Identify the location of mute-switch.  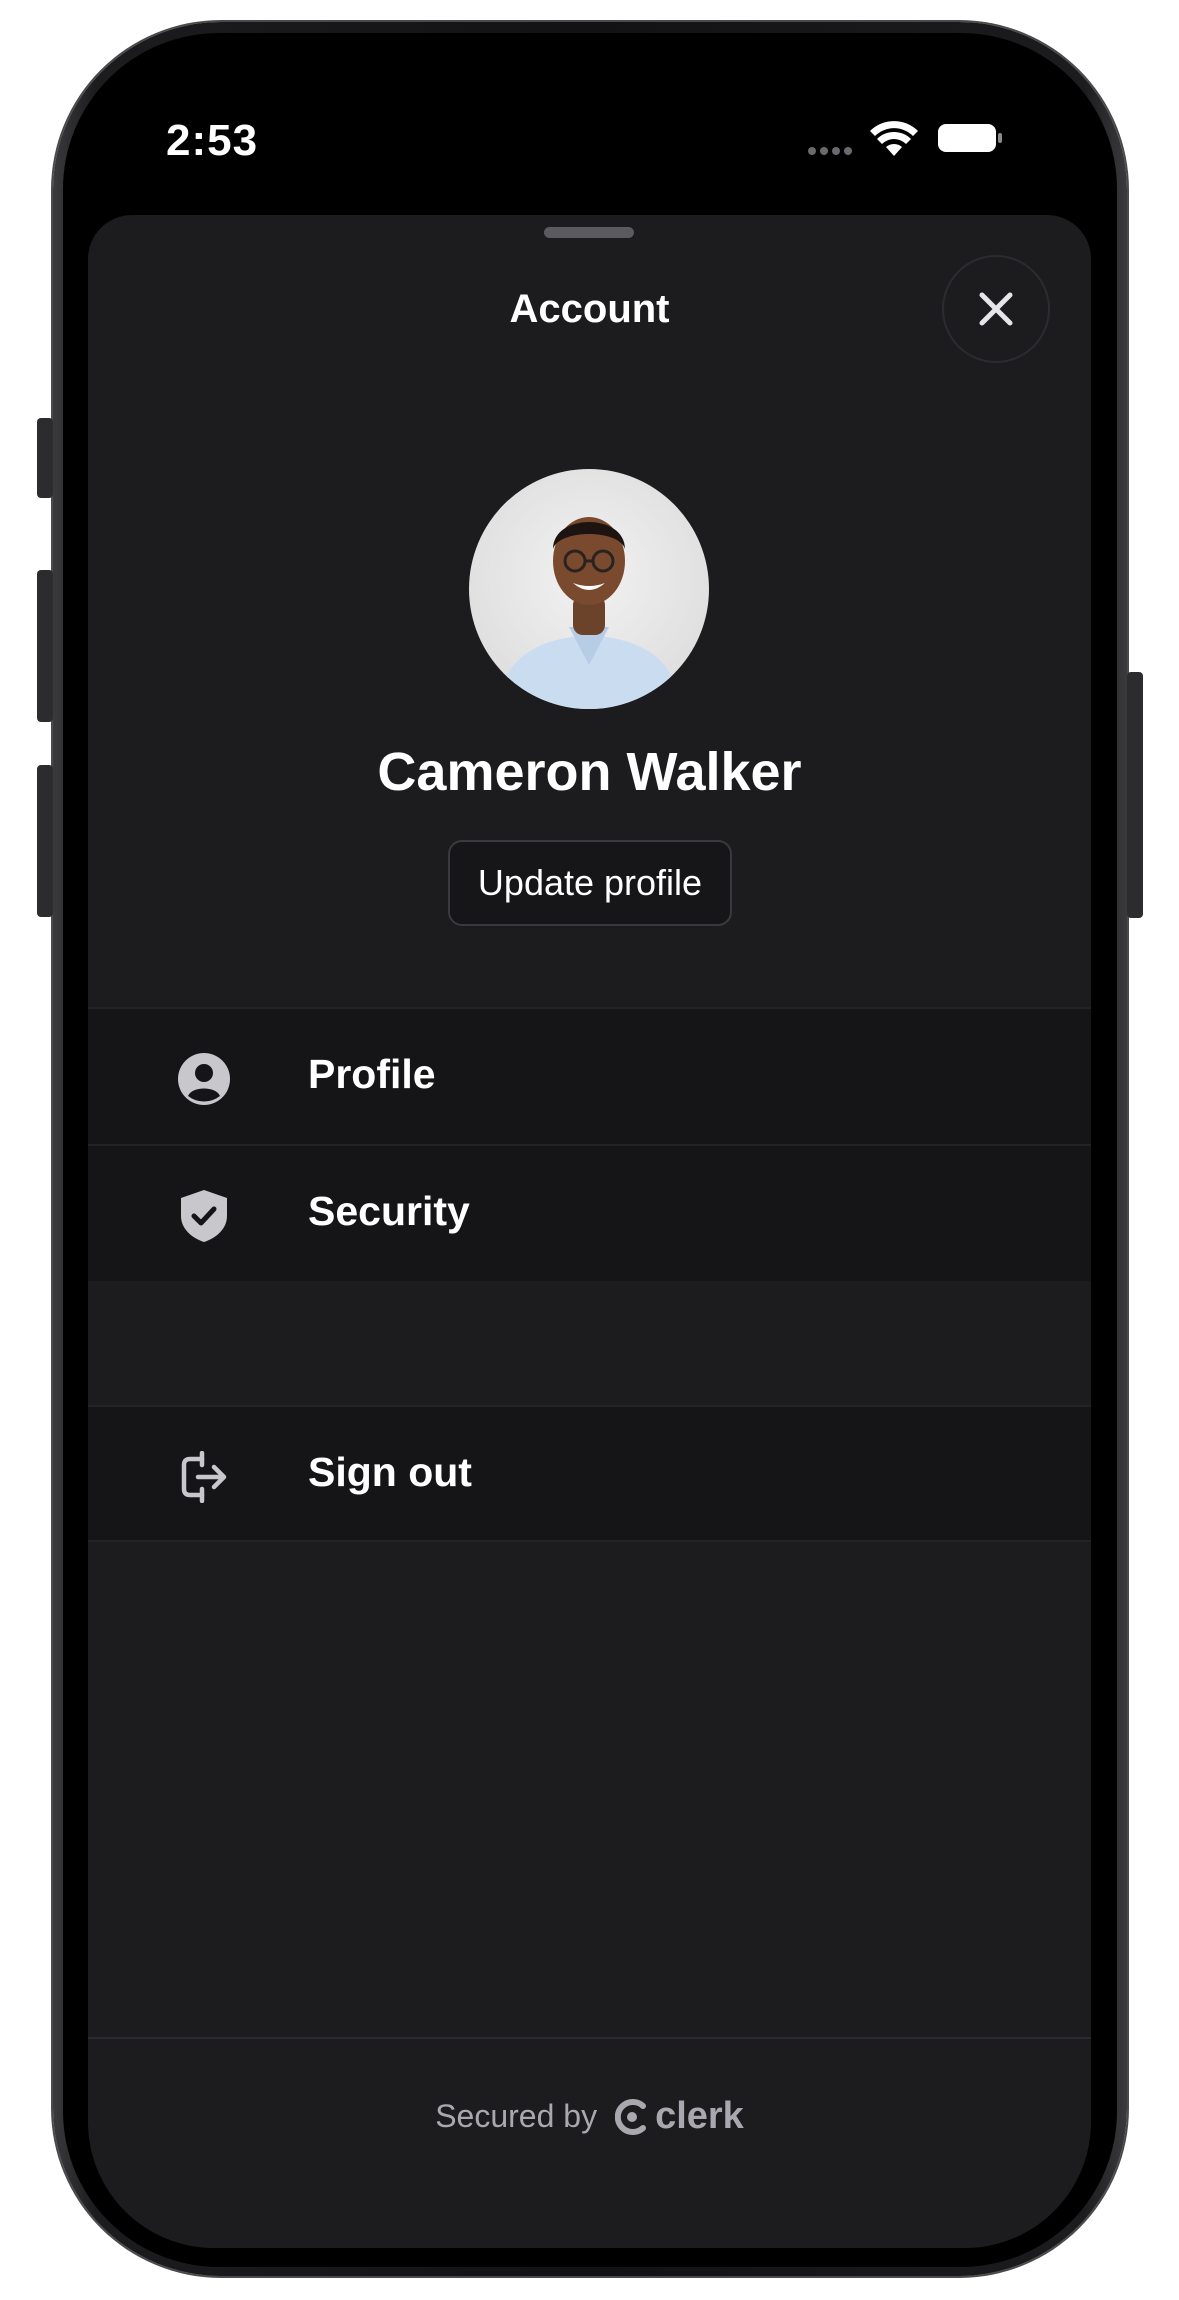
(45, 458).